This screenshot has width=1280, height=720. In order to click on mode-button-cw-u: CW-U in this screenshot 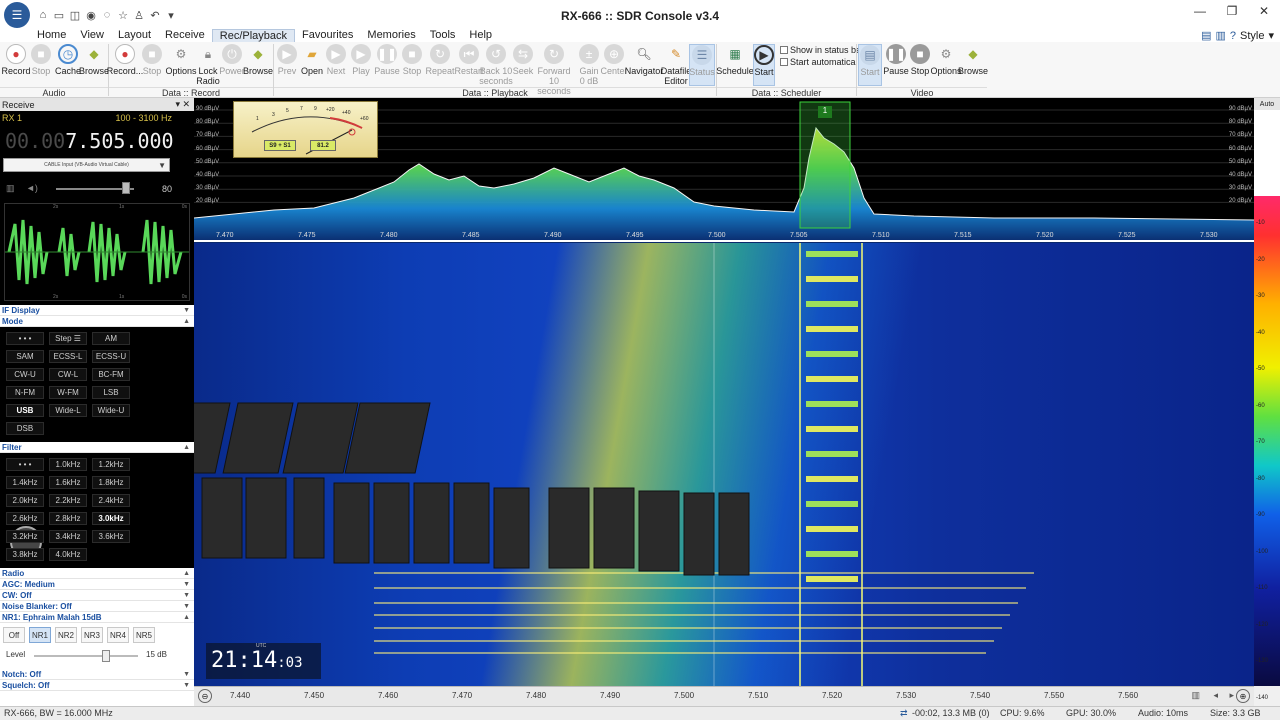, I will do `click(25, 374)`.